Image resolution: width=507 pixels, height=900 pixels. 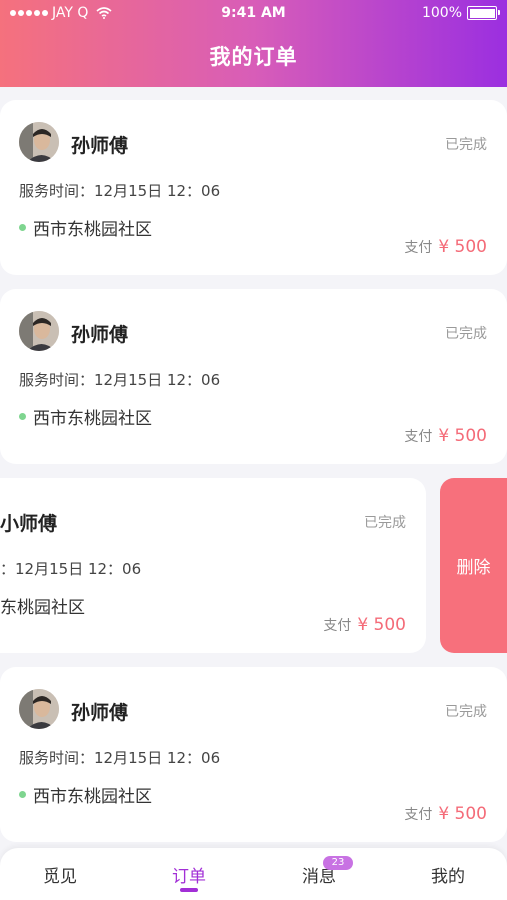 What do you see at coordinates (448, 874) in the screenshot?
I see `tab-mine: 我的` at bounding box center [448, 874].